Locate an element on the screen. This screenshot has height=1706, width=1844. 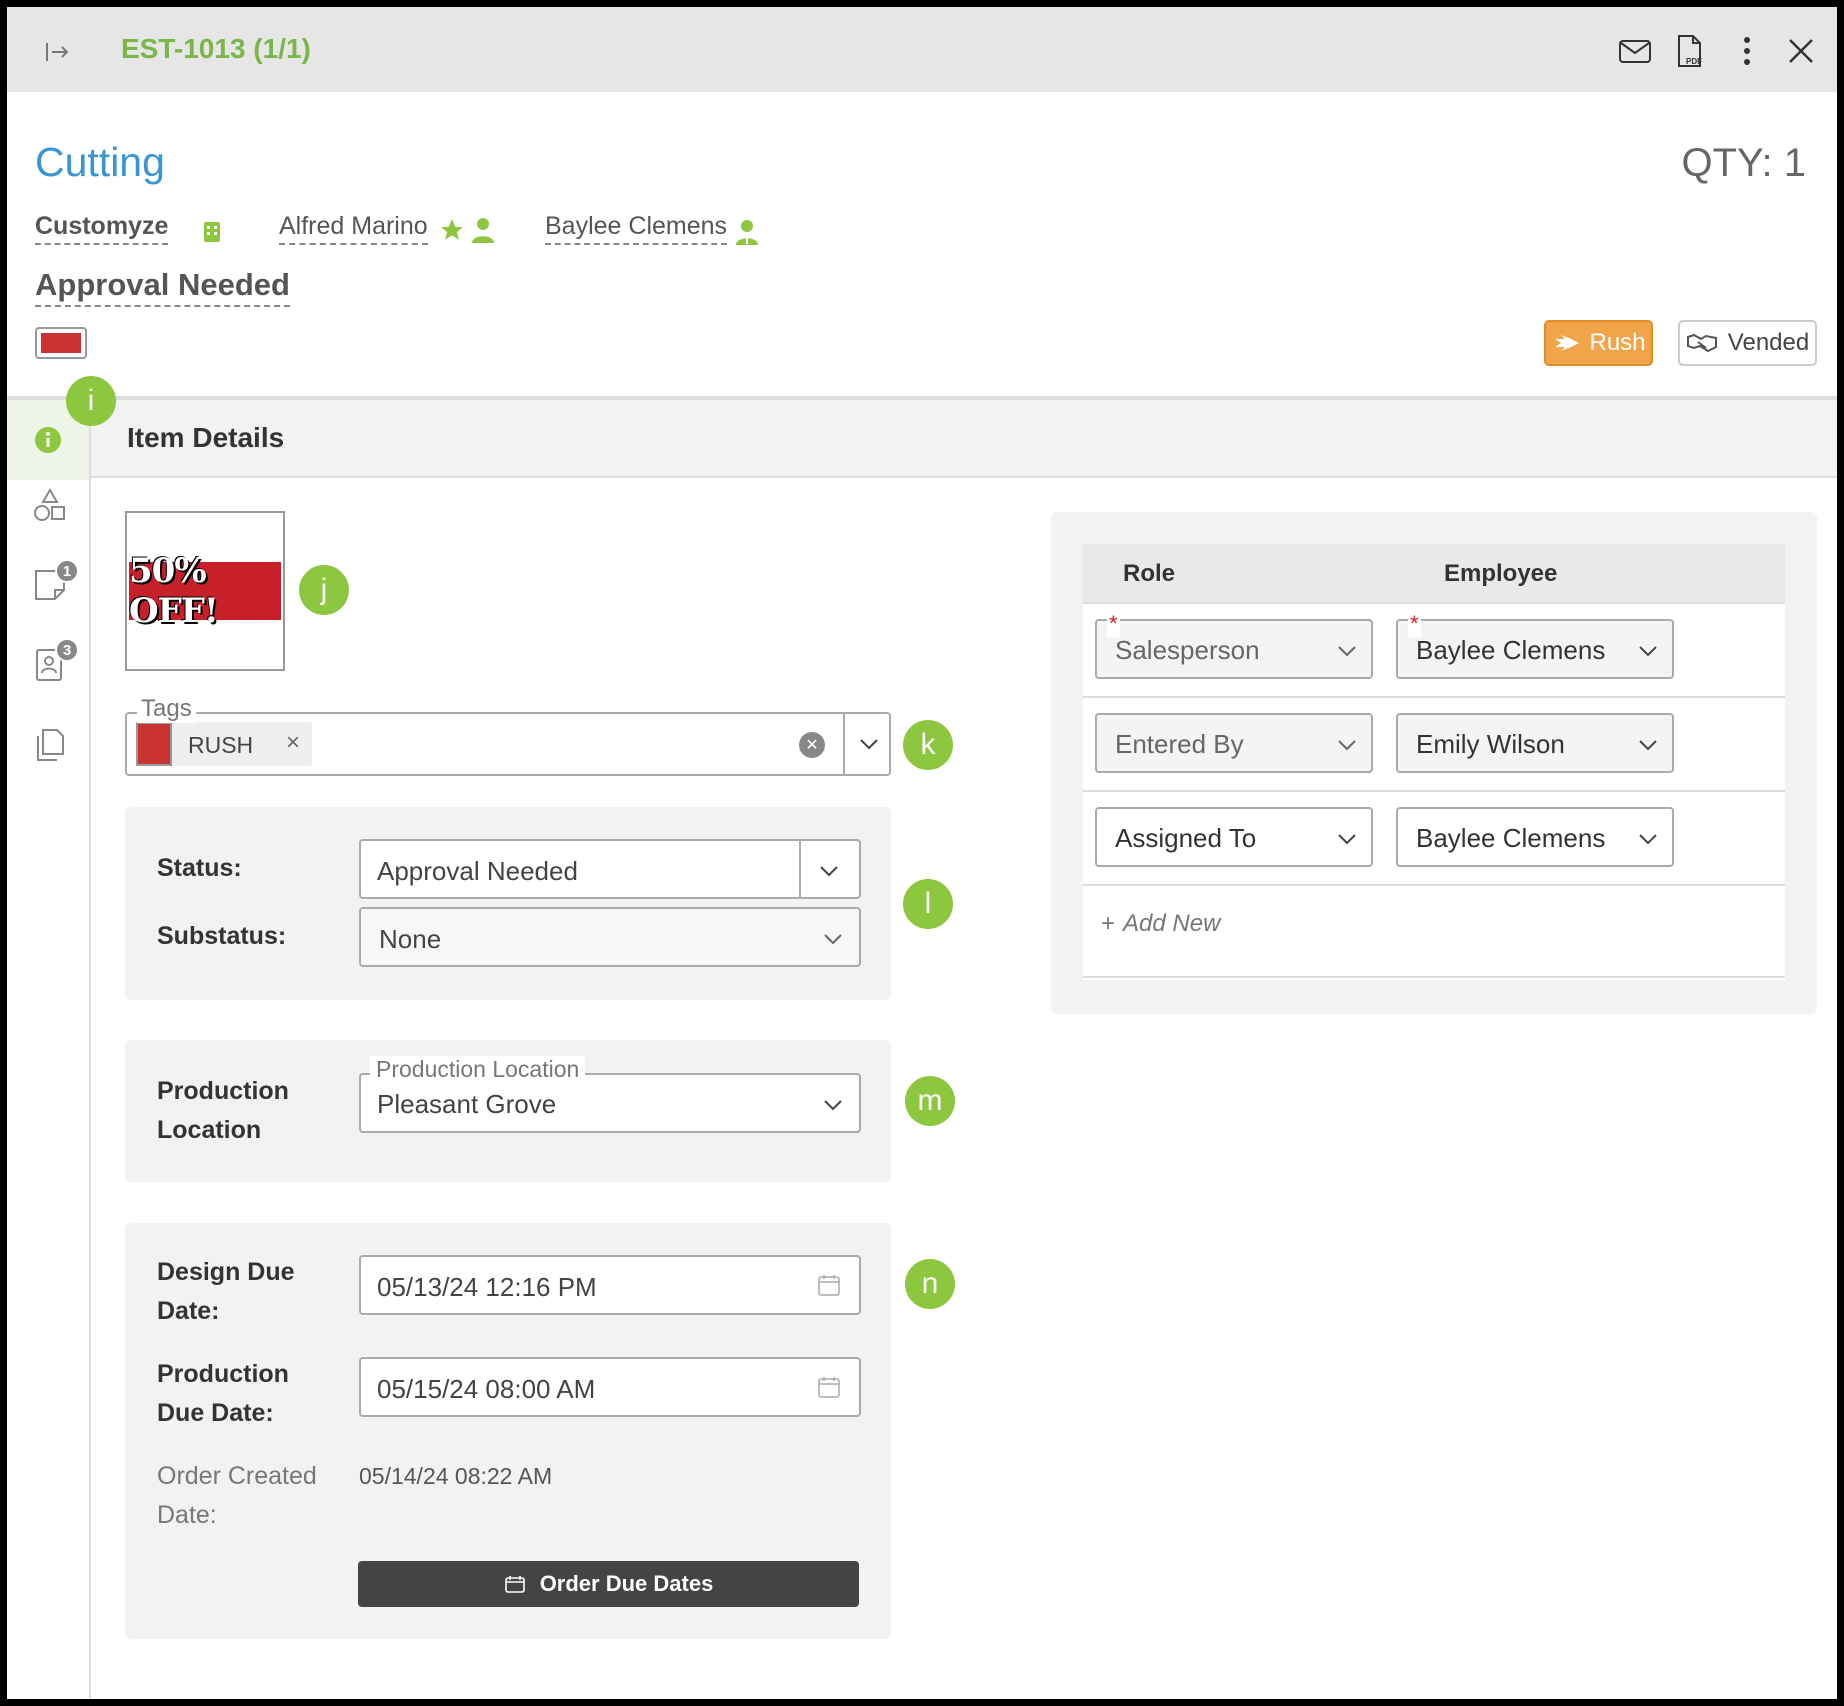
production-location-label-2: Location is located at coordinates (209, 1130).